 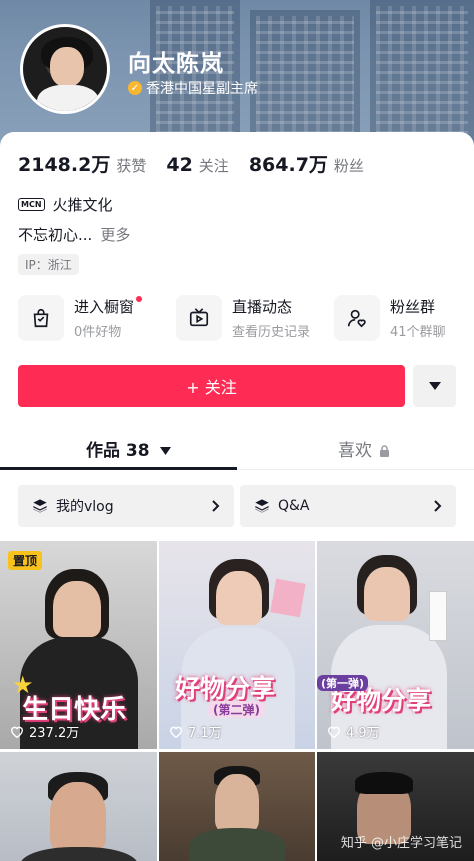 I want to click on shortcut-live: 直播动态 查看历史记录, so click(x=255, y=318).